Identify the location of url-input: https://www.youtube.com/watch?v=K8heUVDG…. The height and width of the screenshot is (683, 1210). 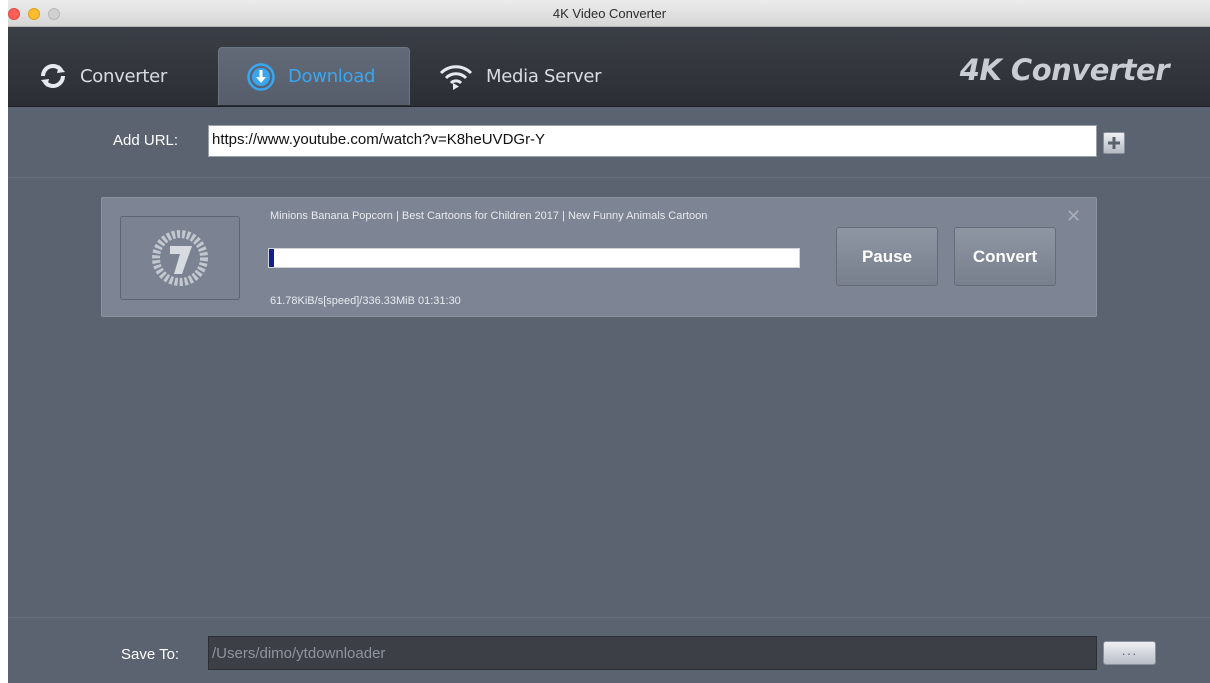
(652, 141).